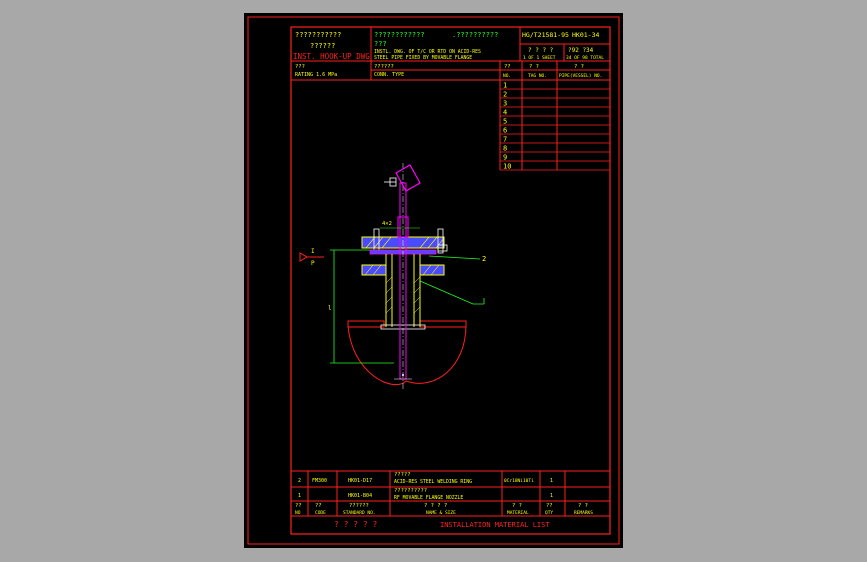 This screenshot has height=562, width=867. Describe the element at coordinates (423, 58) in the screenshot. I see `en-title-2: STEEL PIPE FIXED BY MOVABLE FLANGE` at that location.